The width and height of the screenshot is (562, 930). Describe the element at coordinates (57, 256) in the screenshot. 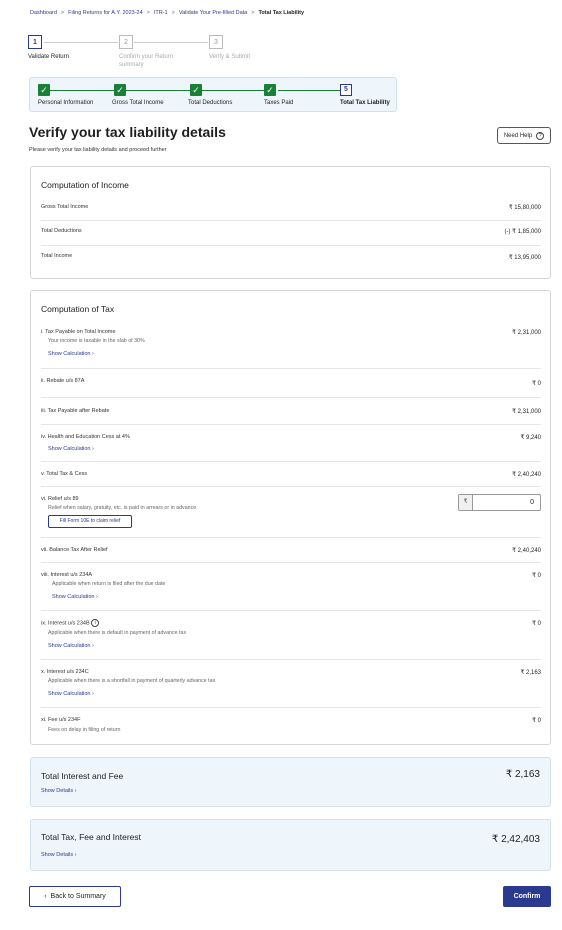

I see `row-label: Total Income` at that location.